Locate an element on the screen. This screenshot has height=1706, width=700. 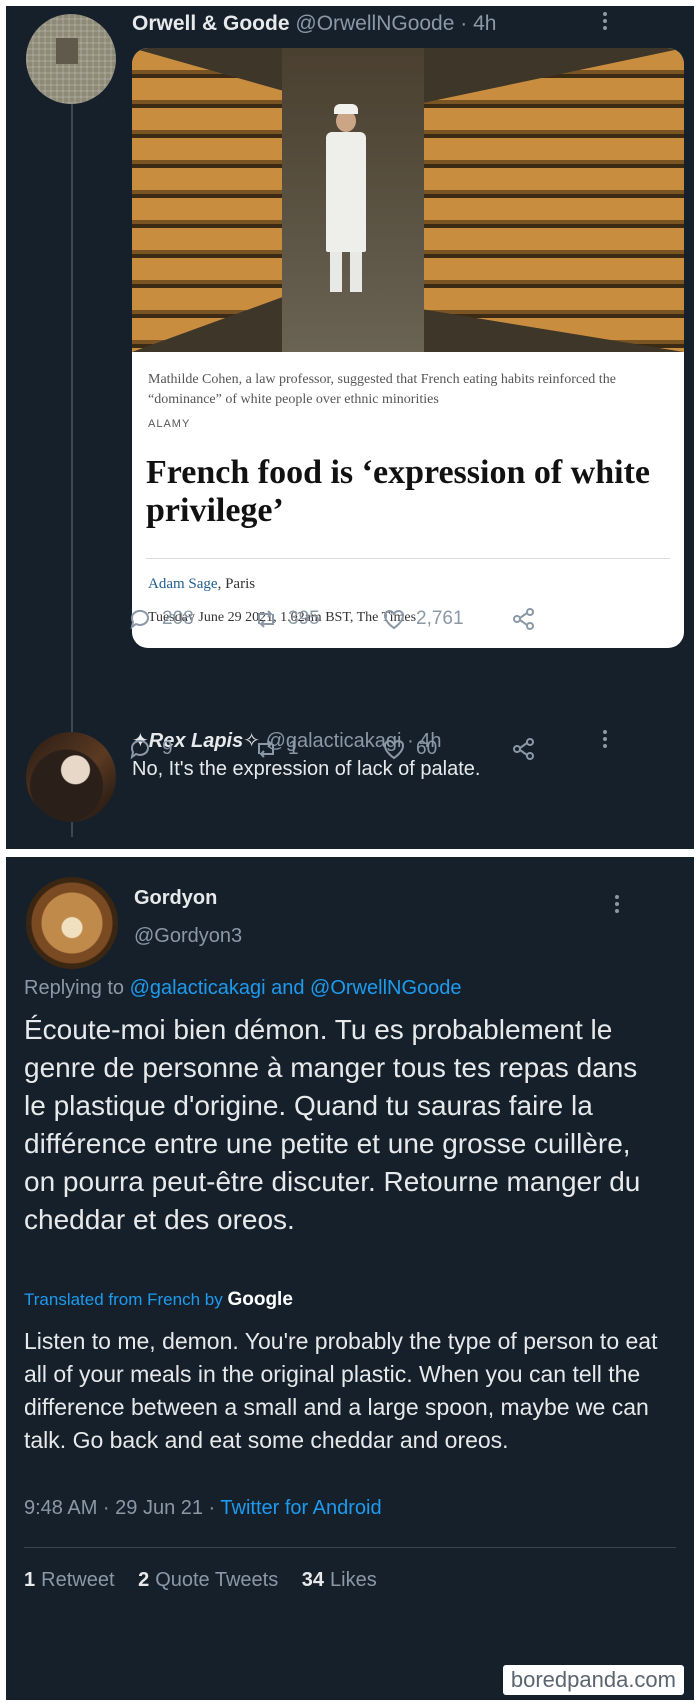
translation-label: Translated from French by Google is located at coordinates (158, 1300).